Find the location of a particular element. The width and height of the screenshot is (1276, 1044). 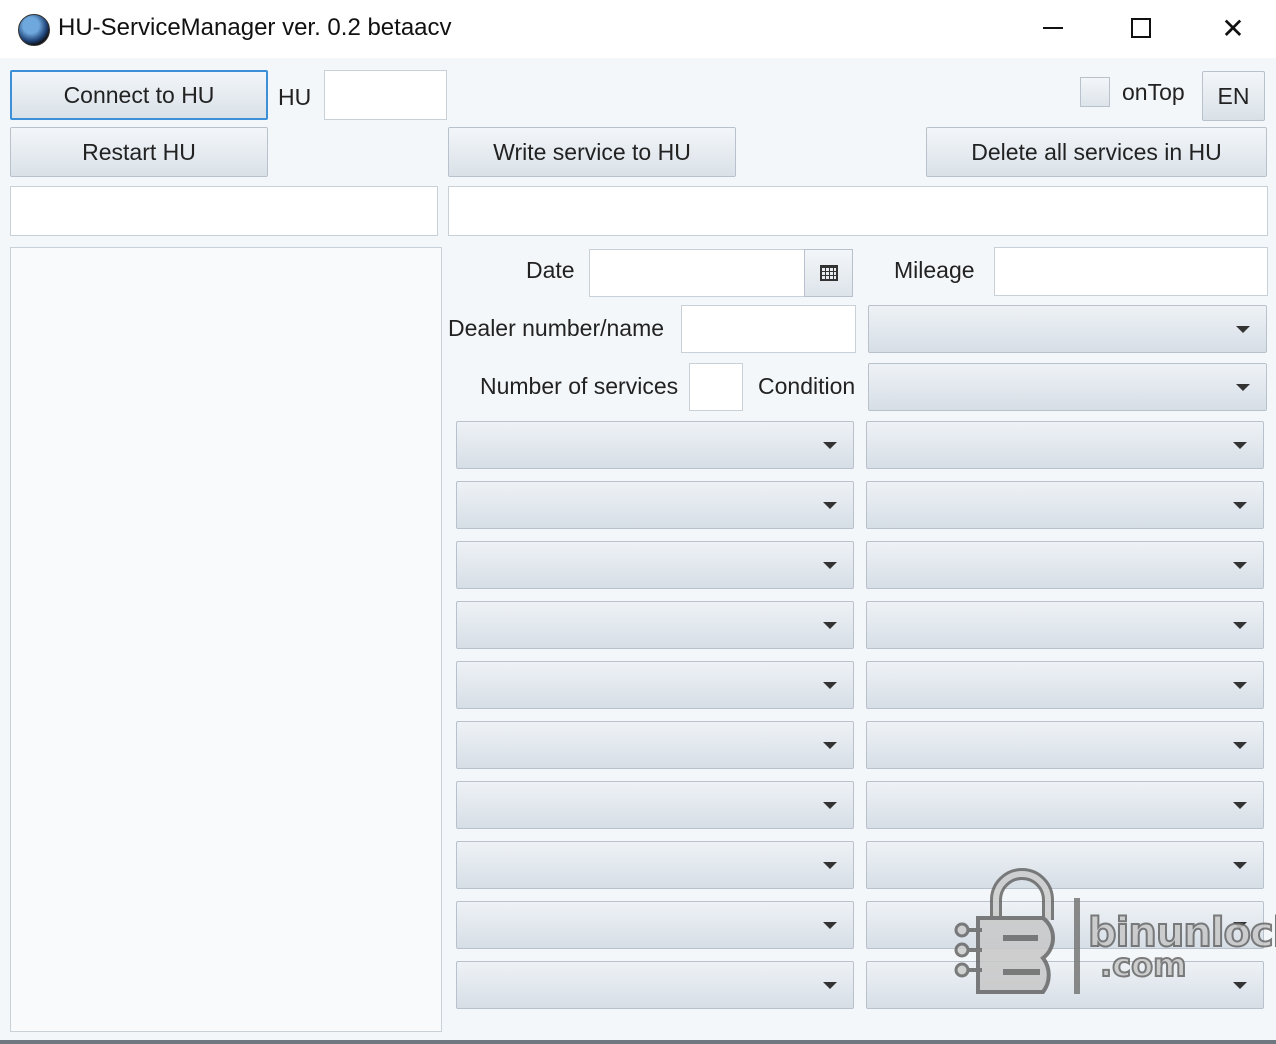

services-count-input is located at coordinates (716, 387).